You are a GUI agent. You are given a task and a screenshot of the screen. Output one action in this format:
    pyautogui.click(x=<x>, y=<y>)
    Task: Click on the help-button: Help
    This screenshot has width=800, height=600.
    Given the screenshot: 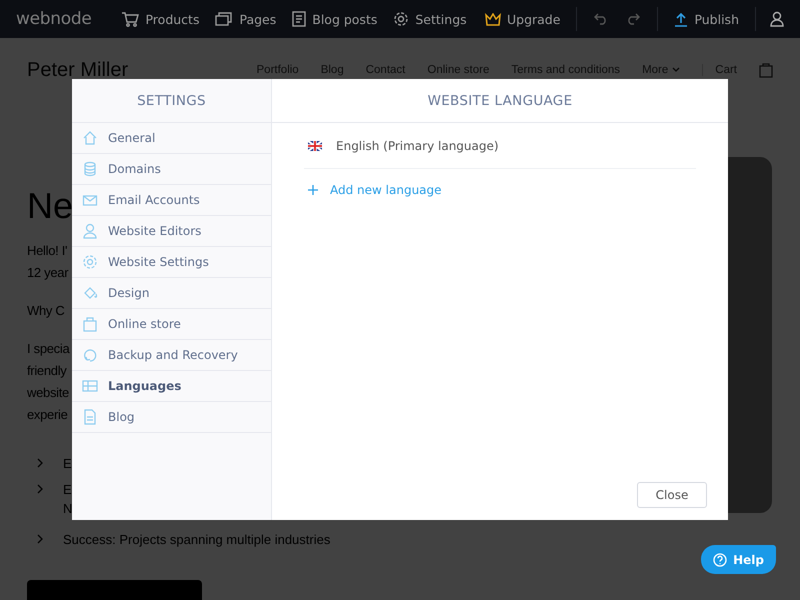 What is the action you would take?
    pyautogui.click(x=738, y=559)
    